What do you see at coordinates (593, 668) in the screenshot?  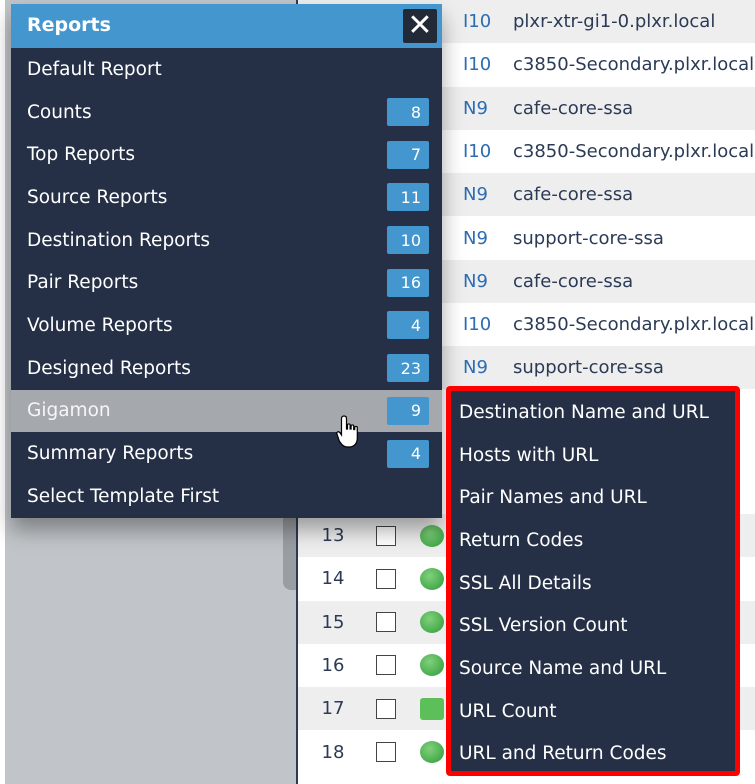 I see `submenu-item-source-name-and-url: Source Name and URL` at bounding box center [593, 668].